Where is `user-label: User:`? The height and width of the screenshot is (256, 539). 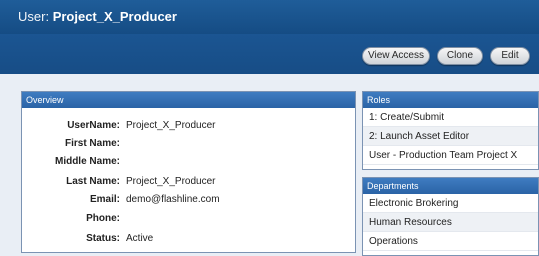 user-label: User: is located at coordinates (34, 16).